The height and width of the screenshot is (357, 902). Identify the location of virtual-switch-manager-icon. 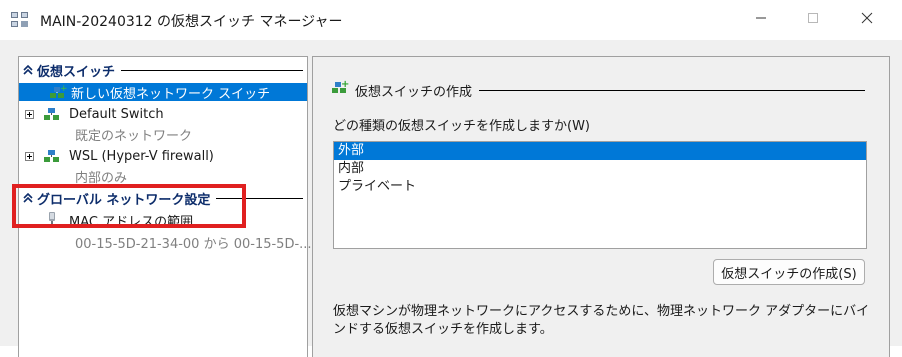
(20, 20).